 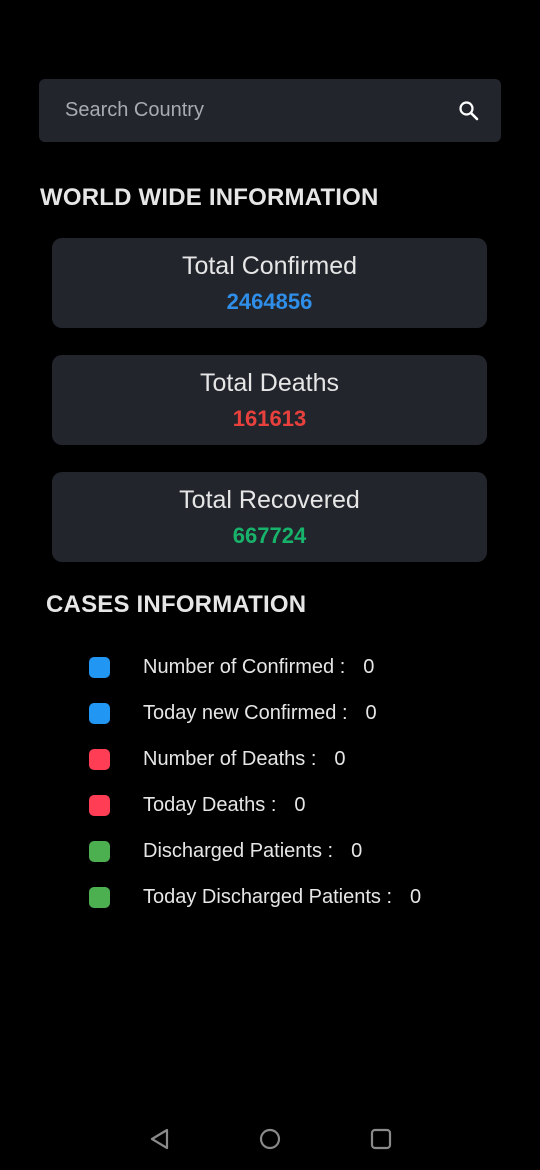 I want to click on case-label: Today Deaths :, so click(x=210, y=805).